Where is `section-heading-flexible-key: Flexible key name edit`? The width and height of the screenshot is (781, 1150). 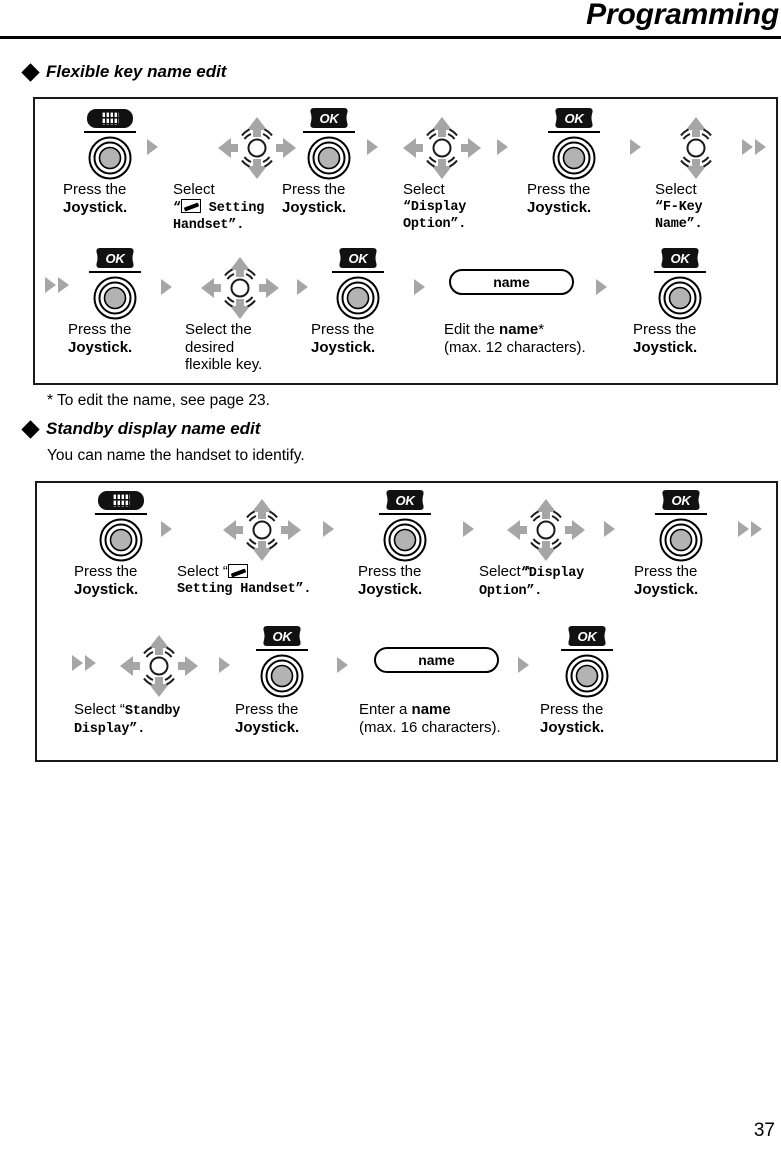
section-heading-flexible-key: Flexible key name edit is located at coordinates (123, 72).